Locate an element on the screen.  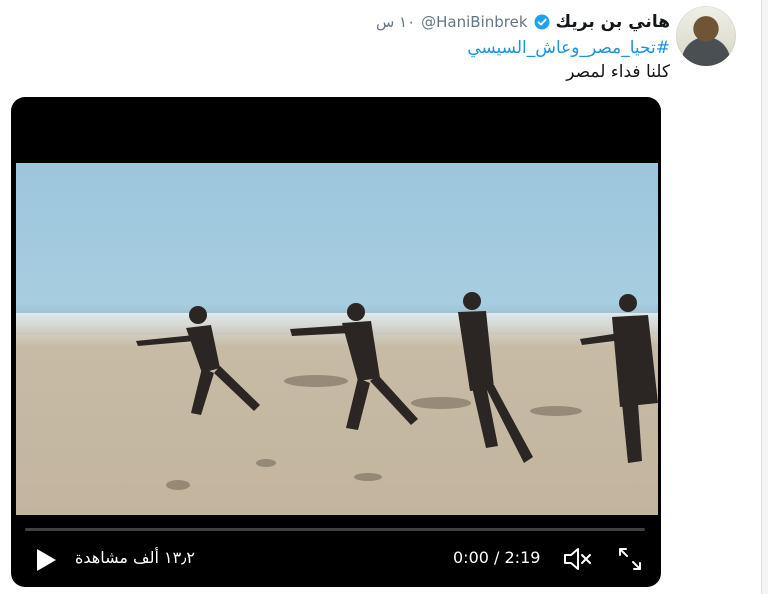
play-icon is located at coordinates (46, 560).